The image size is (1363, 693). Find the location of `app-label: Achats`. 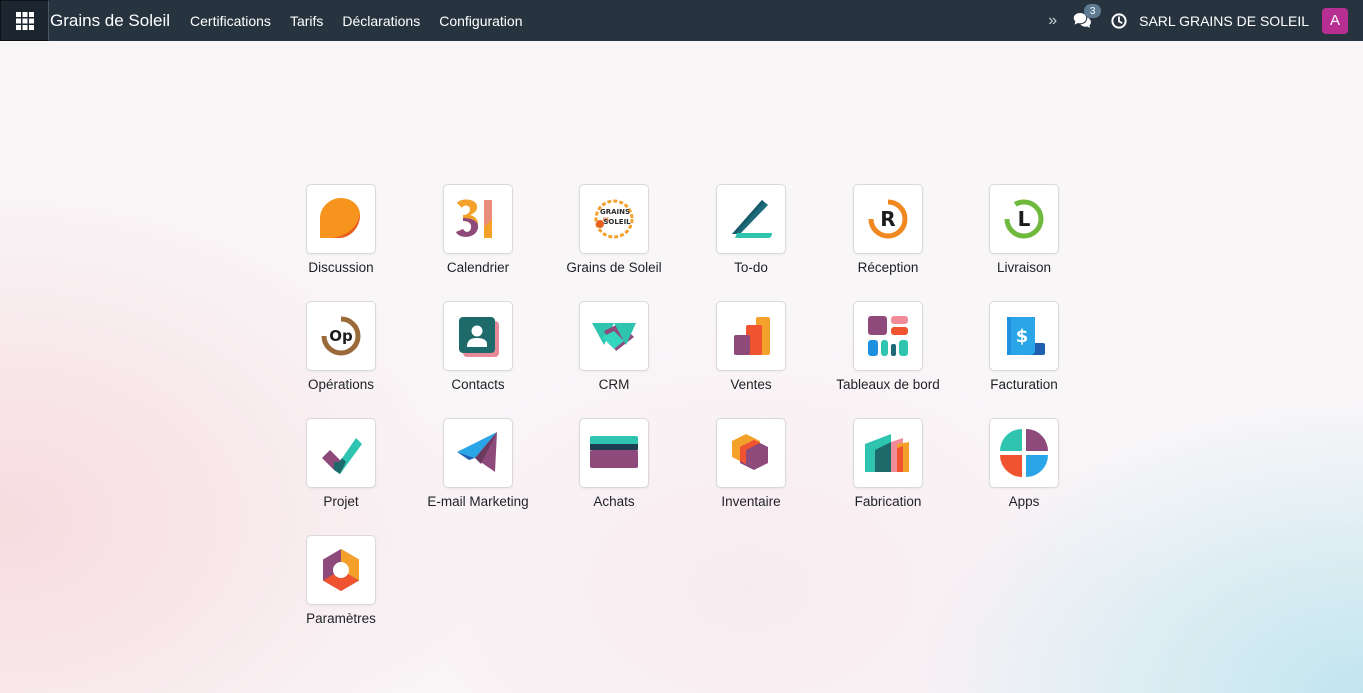

app-label: Achats is located at coordinates (614, 501).